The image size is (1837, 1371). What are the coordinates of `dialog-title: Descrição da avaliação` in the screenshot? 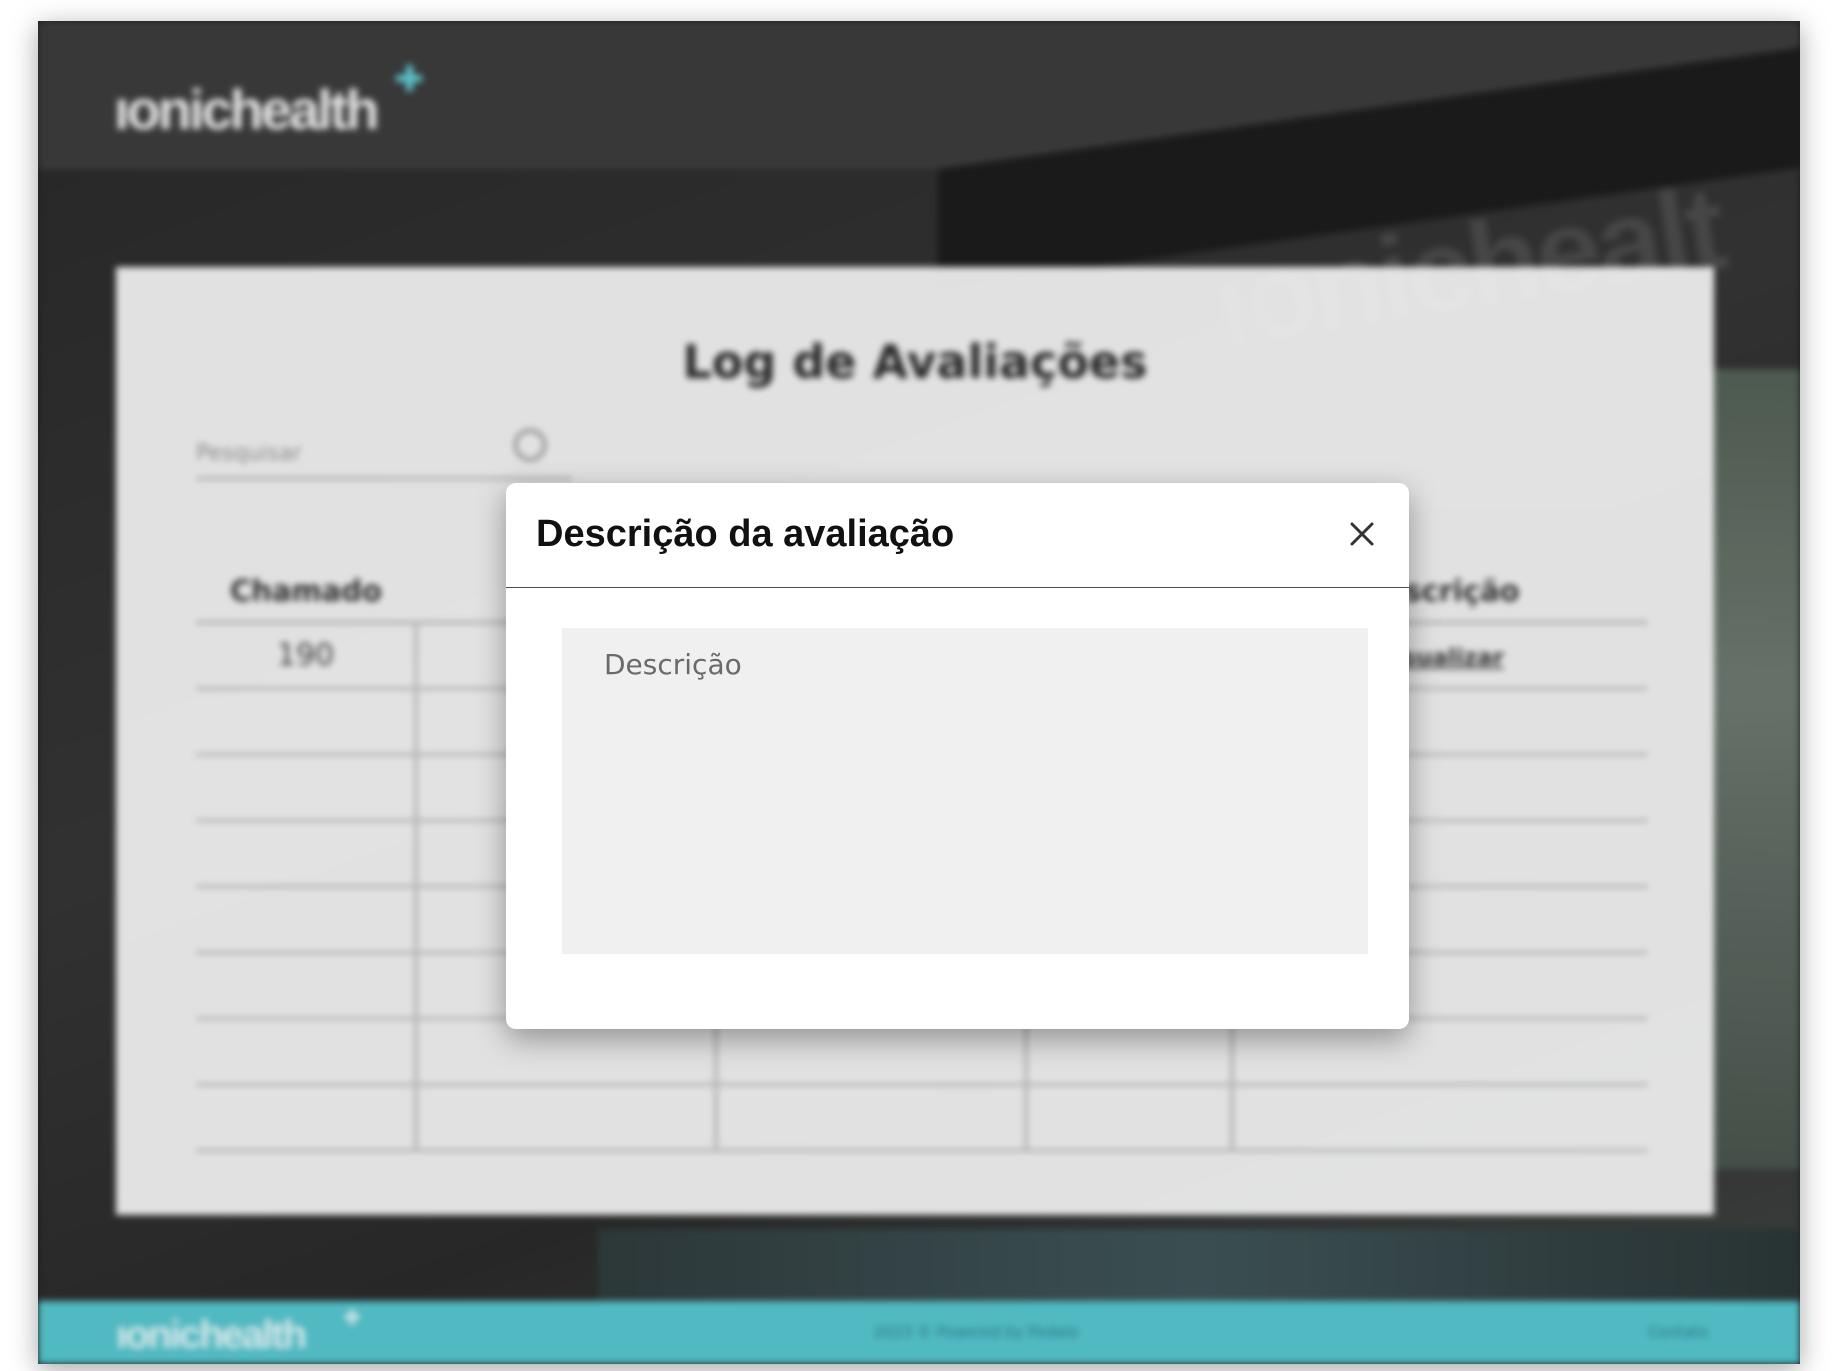 It's located at (745, 534).